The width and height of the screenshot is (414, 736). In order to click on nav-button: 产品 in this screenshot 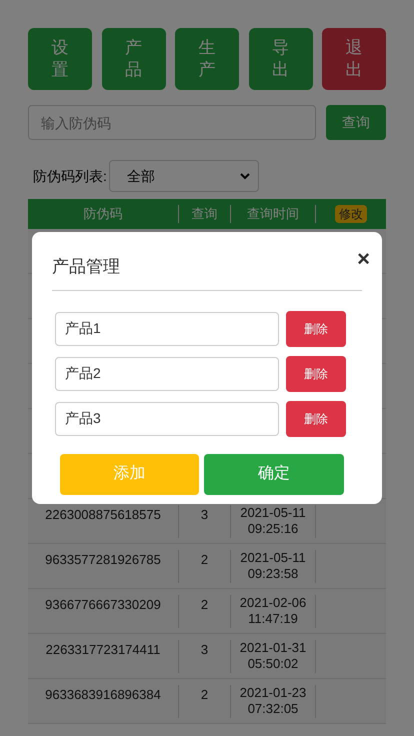, I will do `click(134, 59)`.